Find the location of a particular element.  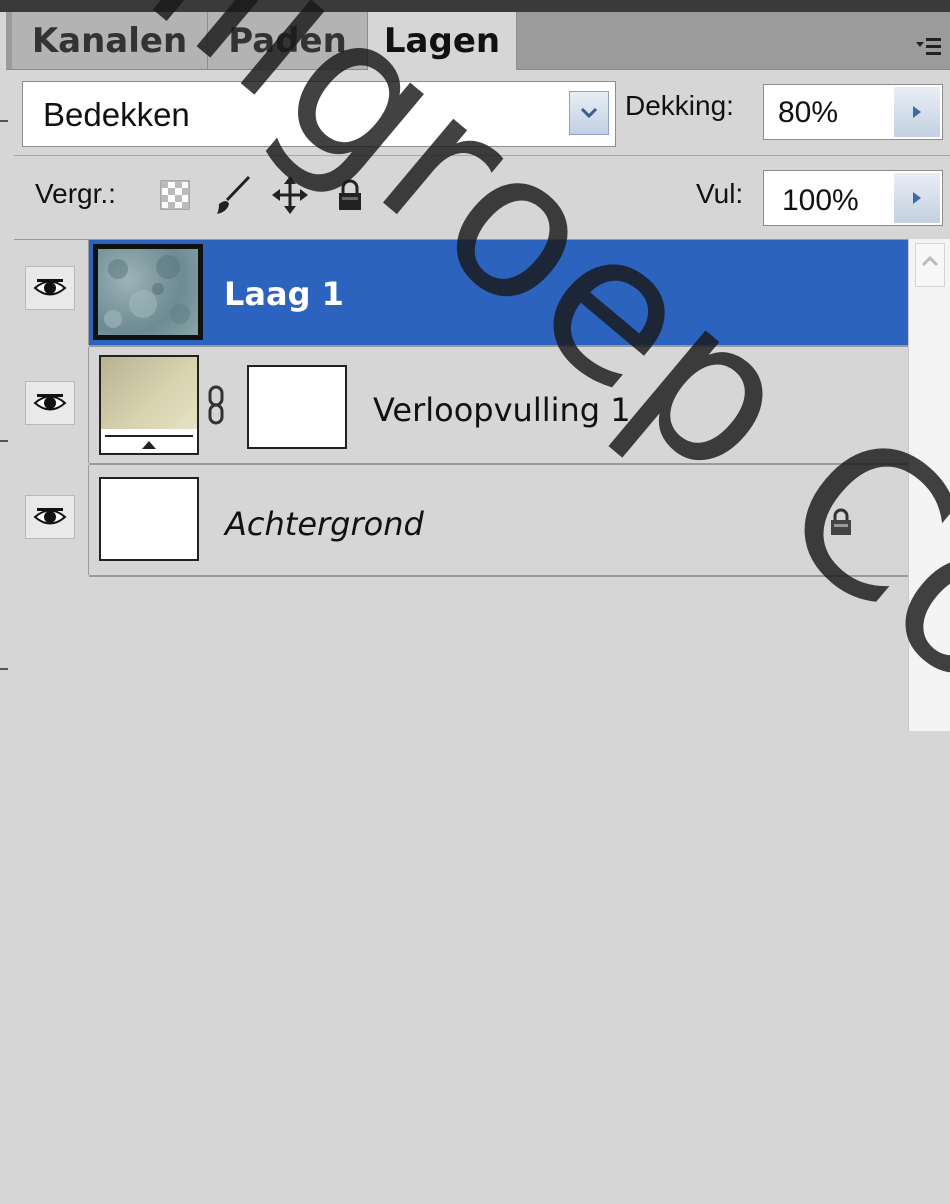

scroll-up-icon is located at coordinates (930, 265).